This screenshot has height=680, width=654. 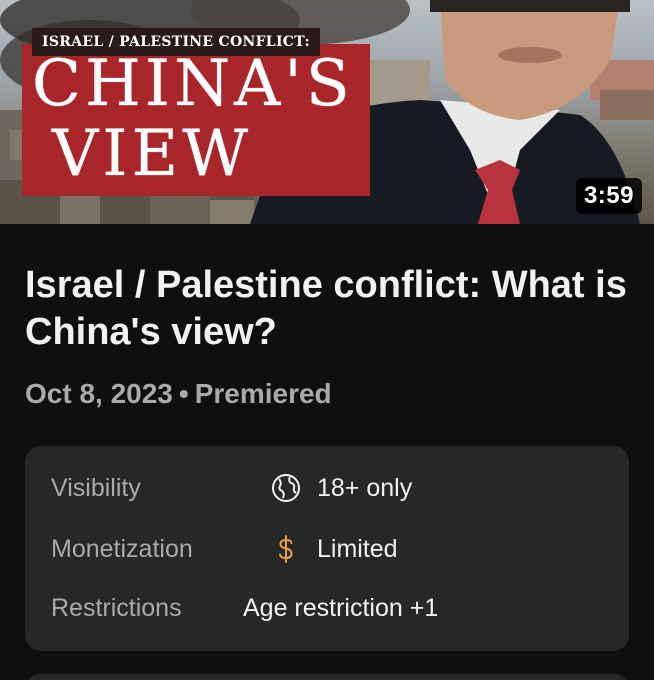 I want to click on banner-headline-line2: VIEW, so click(x=152, y=154).